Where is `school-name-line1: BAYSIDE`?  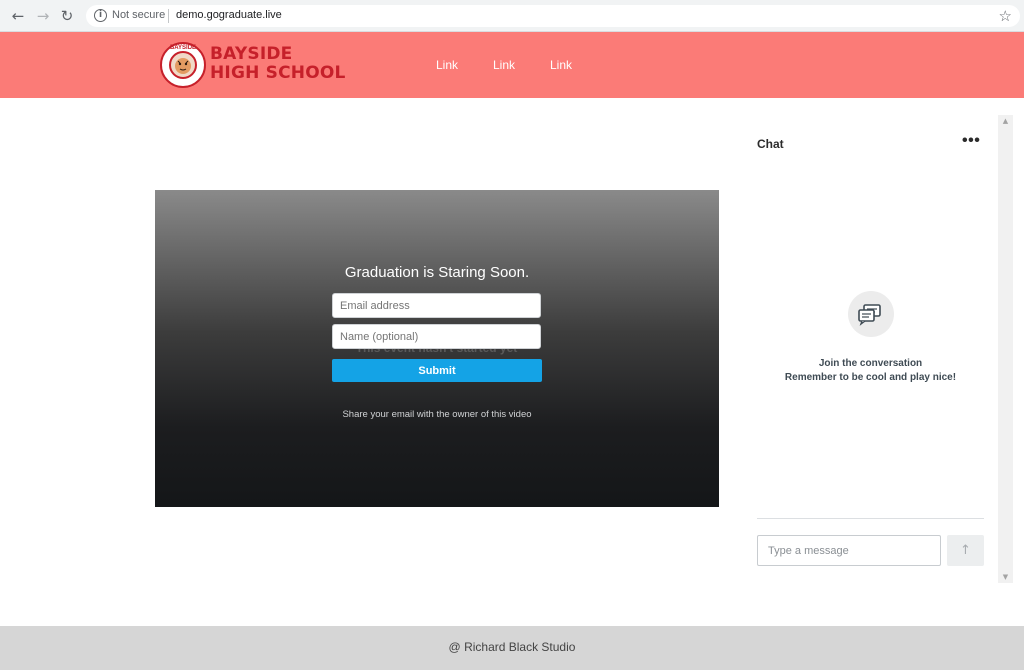 school-name-line1: BAYSIDE is located at coordinates (251, 54).